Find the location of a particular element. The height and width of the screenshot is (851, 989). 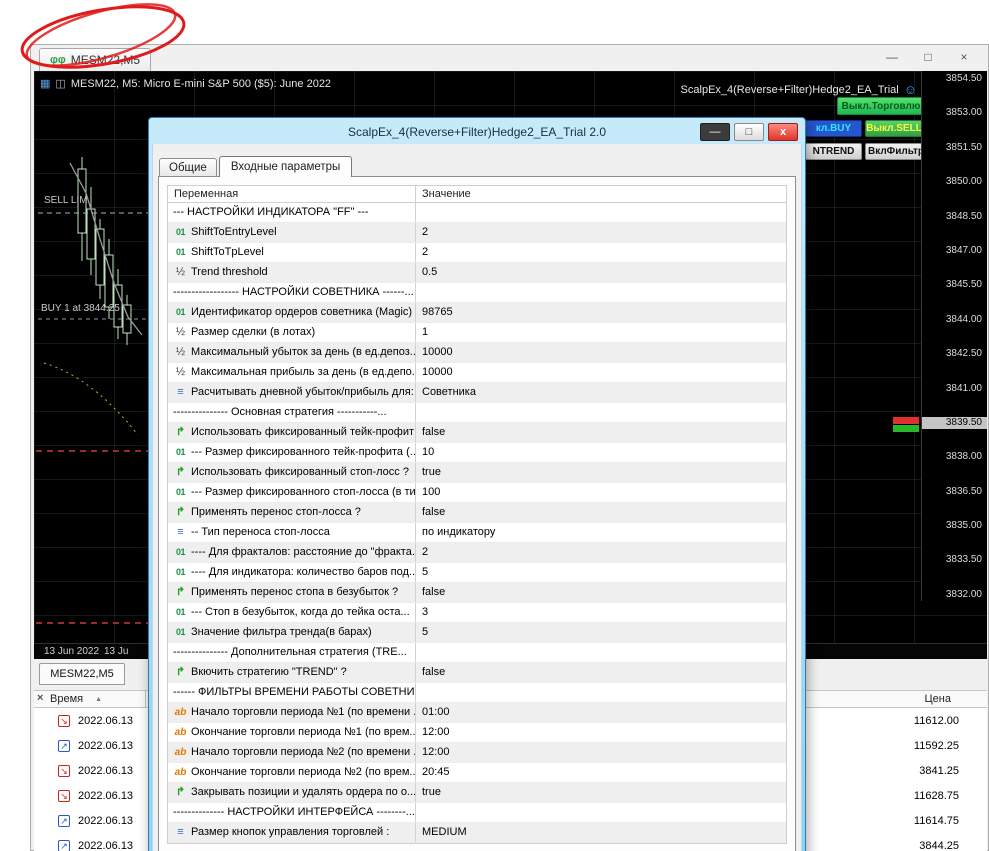

parameter-row: 01 ShiftToEntryLevel 2 is located at coordinates (477, 233).